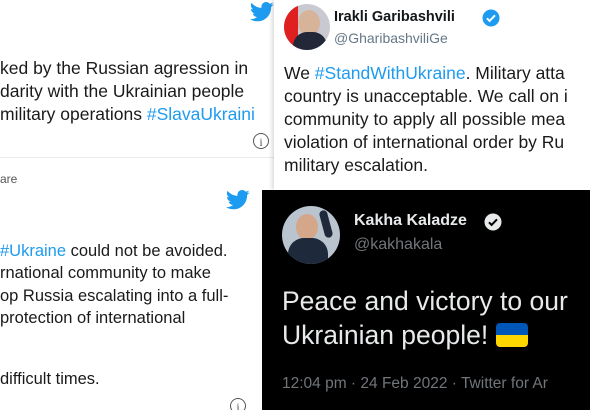 The image size is (590, 410). Describe the element at coordinates (50, 379) in the screenshot. I see `tweet-text-line: difficult times.` at that location.